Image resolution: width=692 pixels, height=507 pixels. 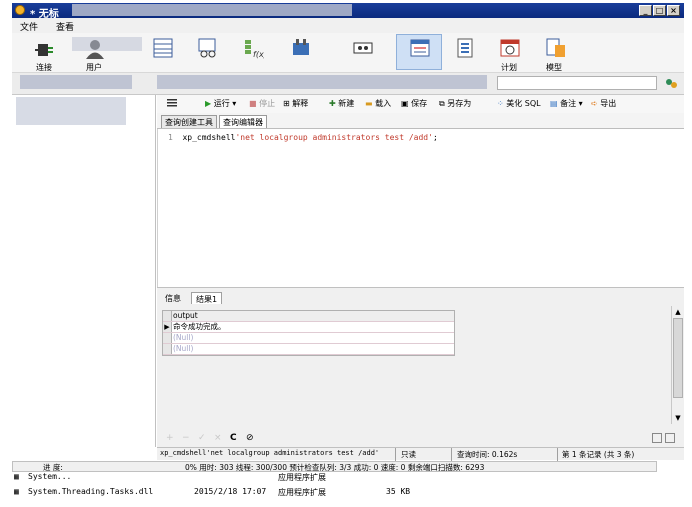 I want to click on menu-bar: 文件 查看, so click(x=348, y=25).